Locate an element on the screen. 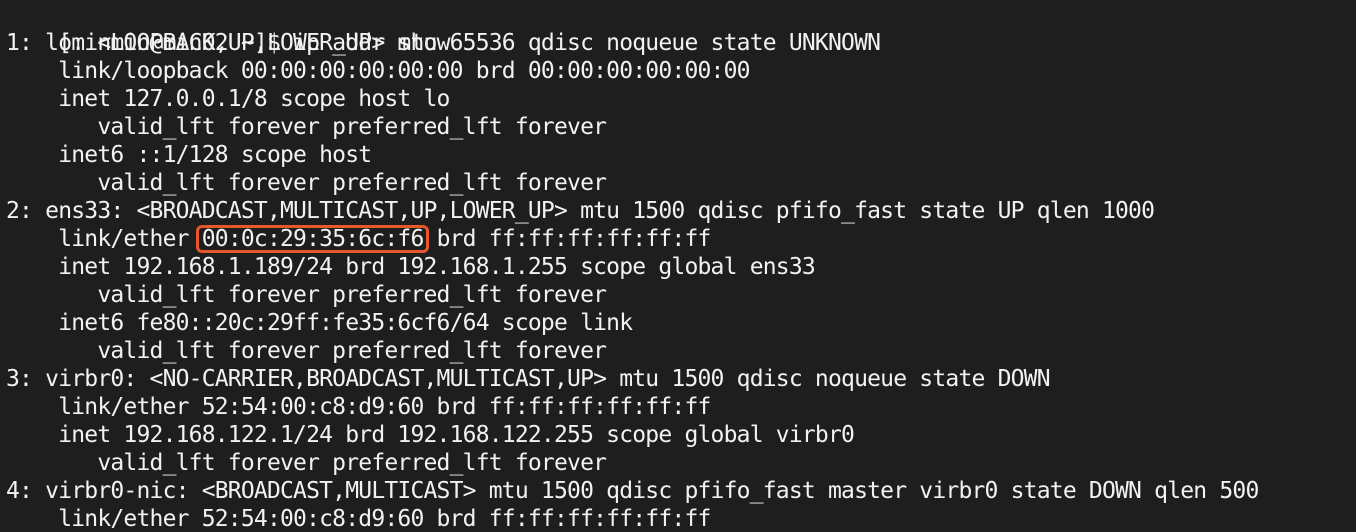 This screenshot has height=532, width=1356. output-line: inet6 ::1/128 scope host is located at coordinates (189, 155).